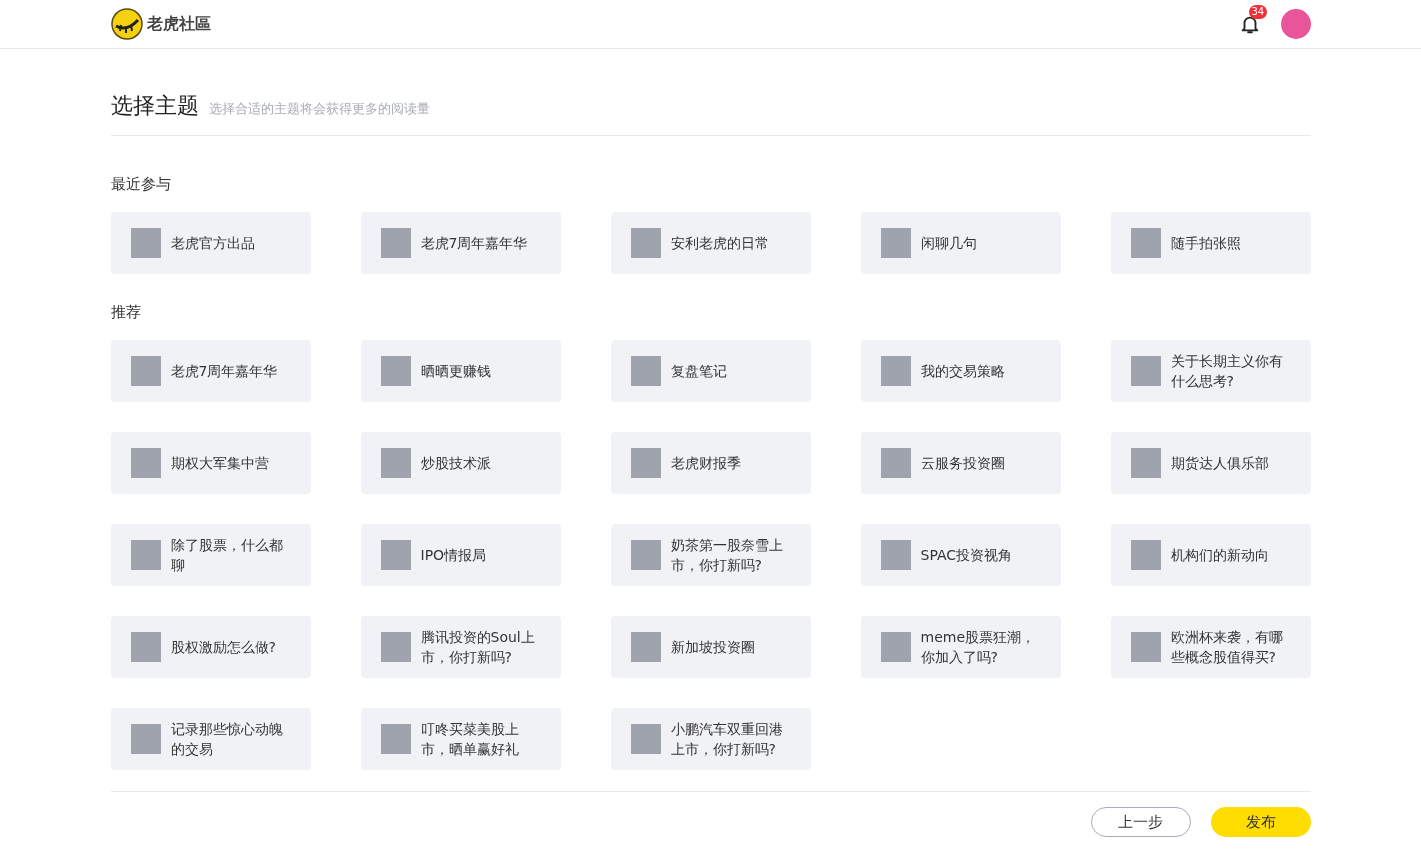 The width and height of the screenshot is (1421, 864). I want to click on topic-card: 新加坡投资圈, so click(710, 647).